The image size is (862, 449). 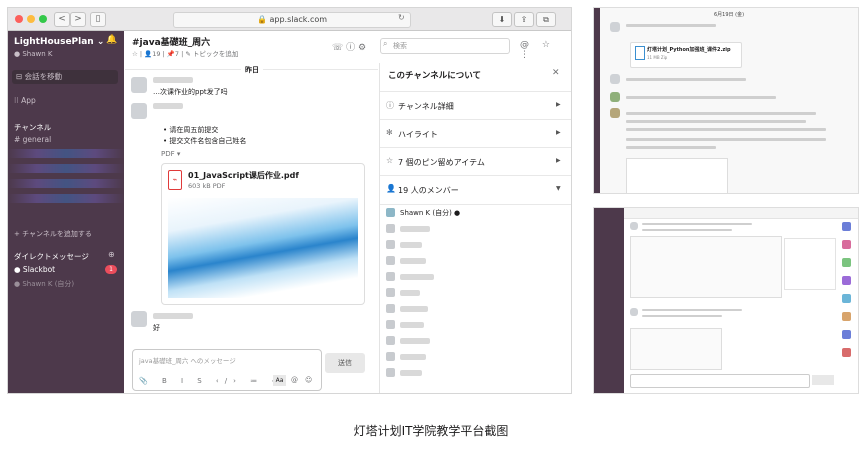 I want to click on sidebar-item-slackbot: ● Slackbot, so click(x=34, y=269).